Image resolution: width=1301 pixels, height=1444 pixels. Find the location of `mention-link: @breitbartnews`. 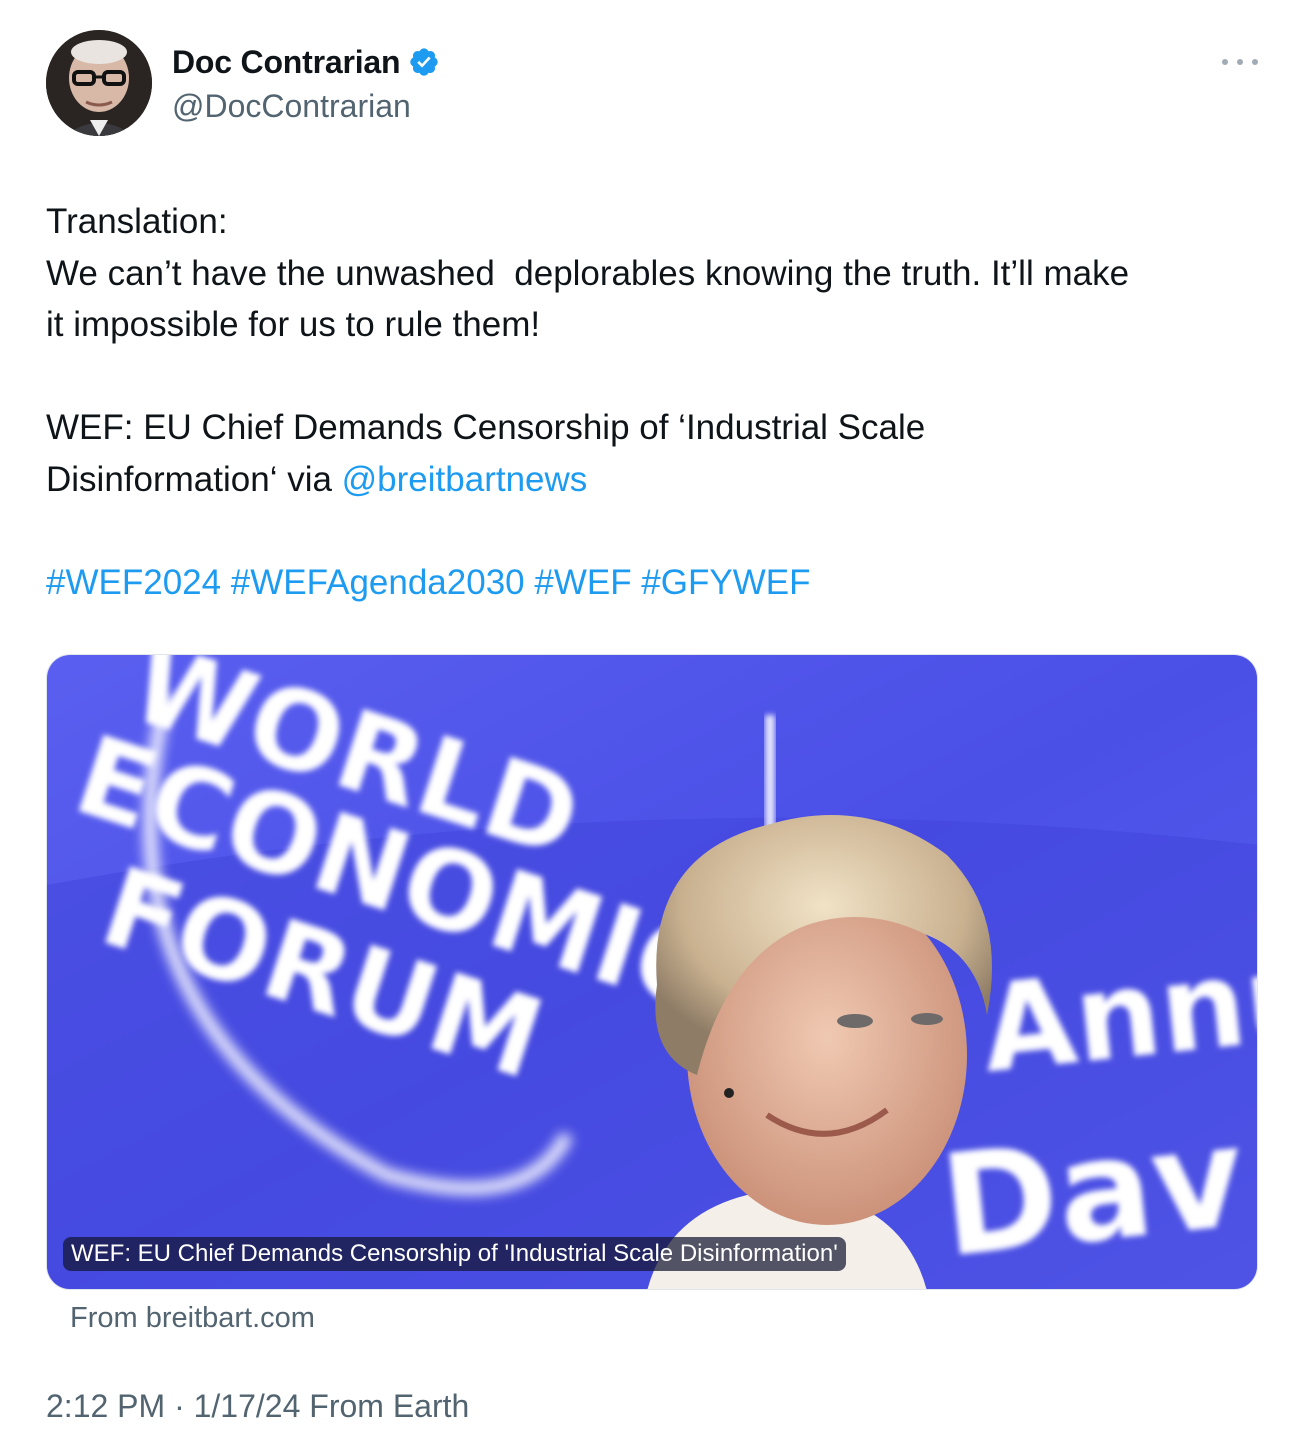

mention-link: @breitbartnews is located at coordinates (465, 479).